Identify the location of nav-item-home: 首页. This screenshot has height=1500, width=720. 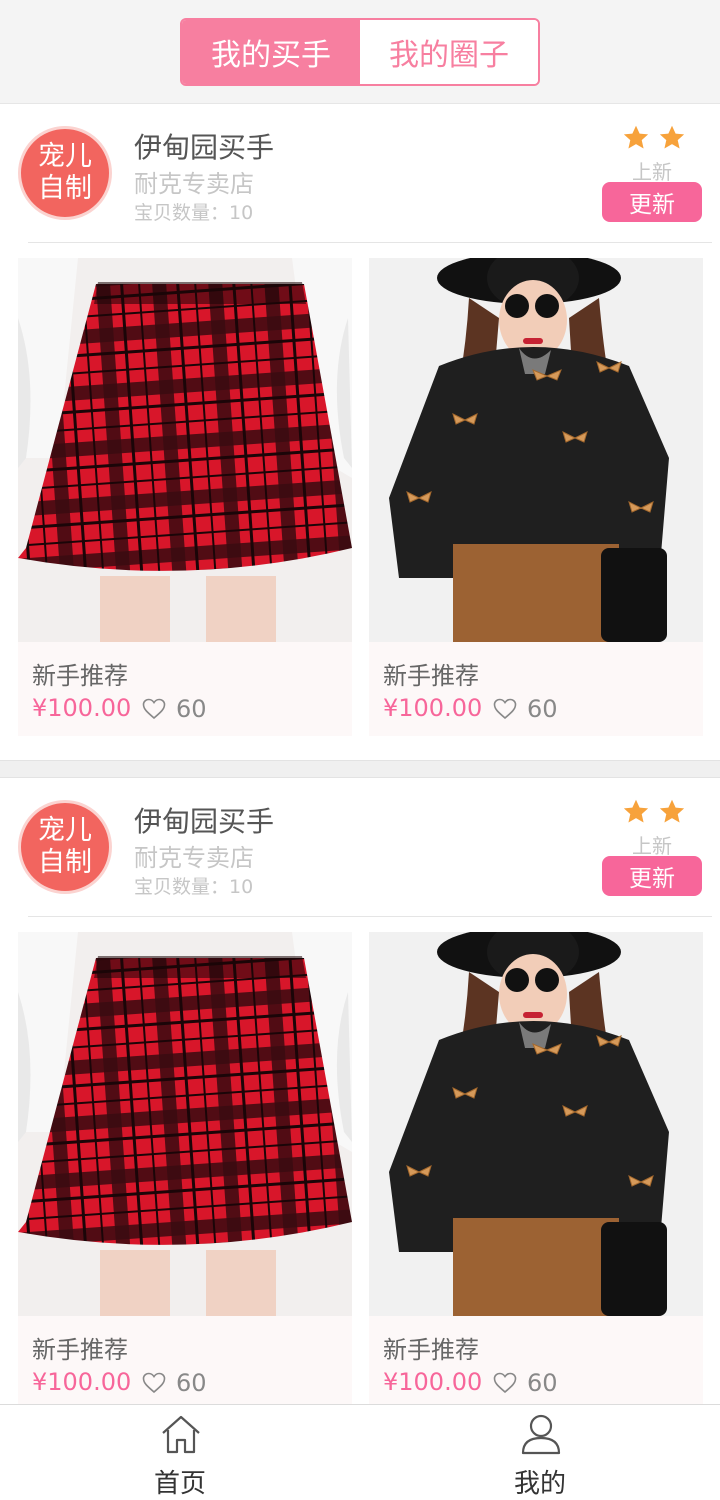
(180, 1452).